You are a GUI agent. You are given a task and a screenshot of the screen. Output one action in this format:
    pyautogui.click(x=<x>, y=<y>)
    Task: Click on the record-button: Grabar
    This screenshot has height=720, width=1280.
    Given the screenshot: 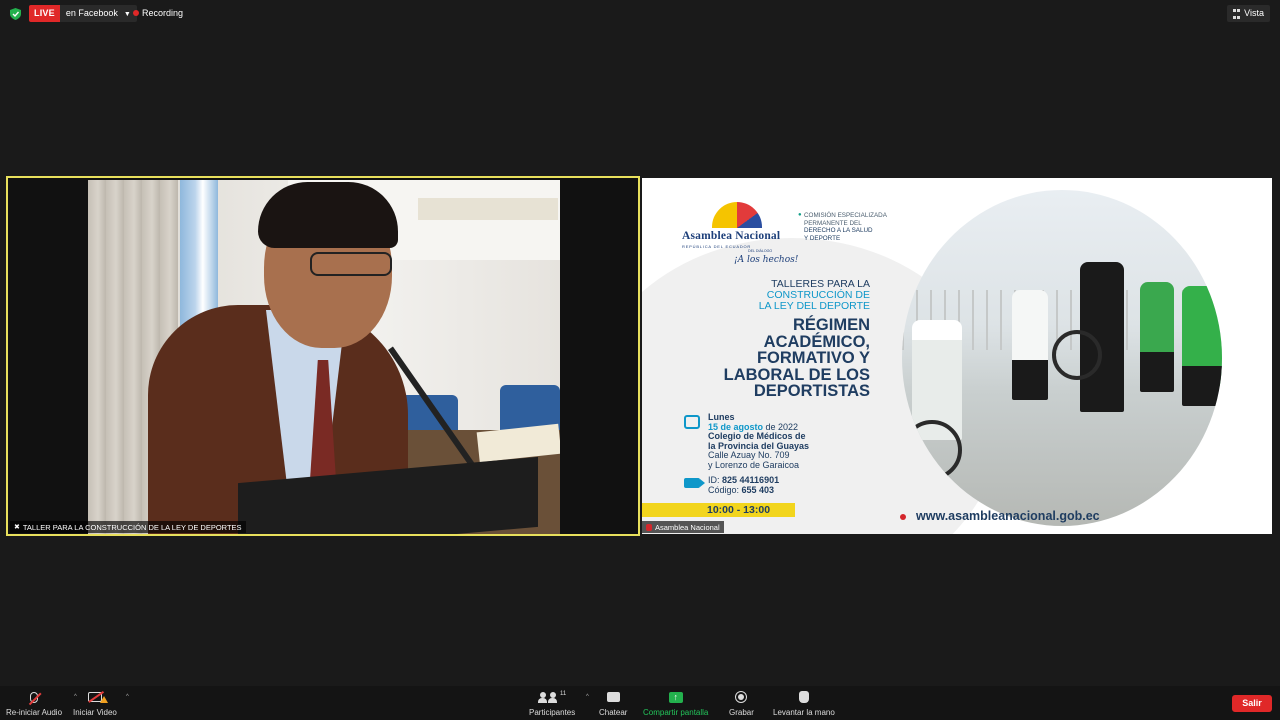 What is the action you would take?
    pyautogui.click(x=741, y=703)
    